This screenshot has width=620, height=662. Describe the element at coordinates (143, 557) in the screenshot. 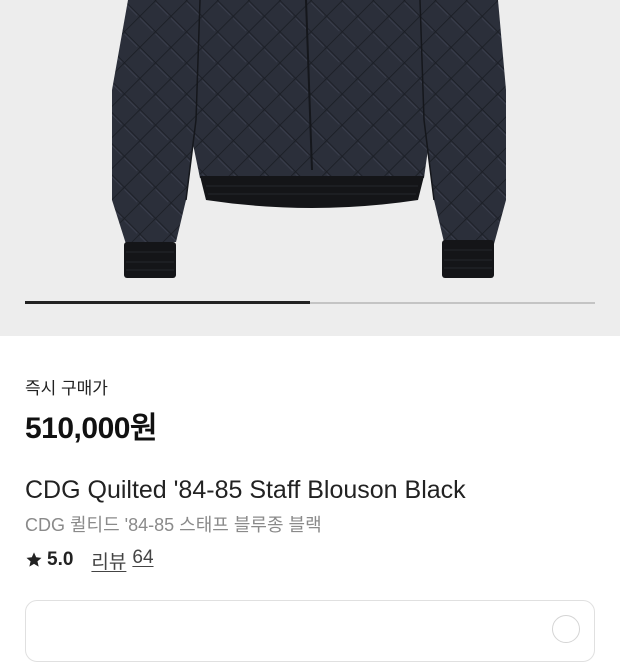

I see `review-count: 64` at that location.